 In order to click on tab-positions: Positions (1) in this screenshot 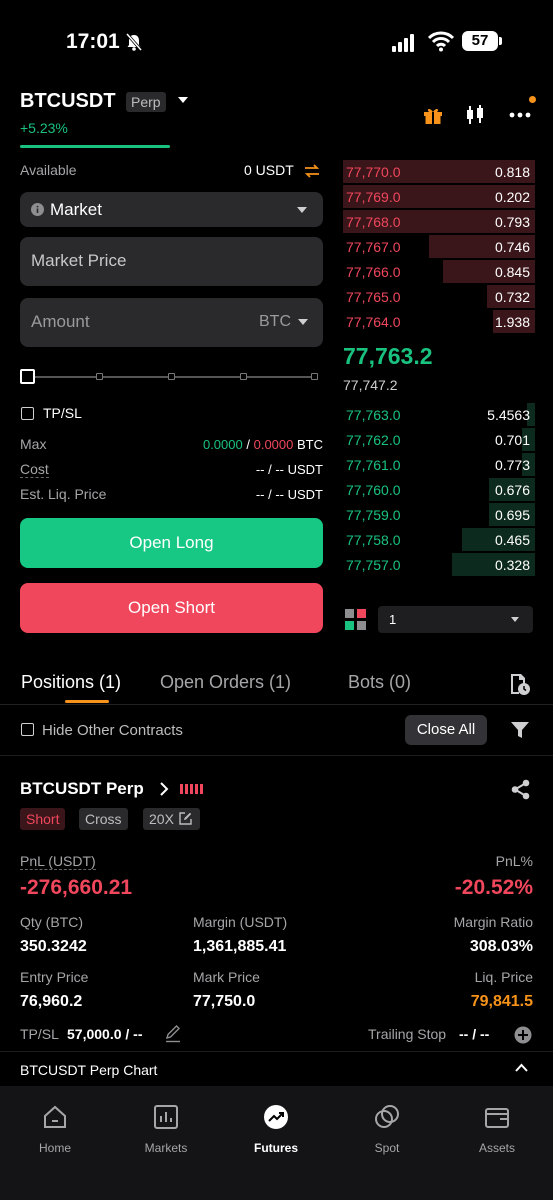, I will do `click(71, 682)`.